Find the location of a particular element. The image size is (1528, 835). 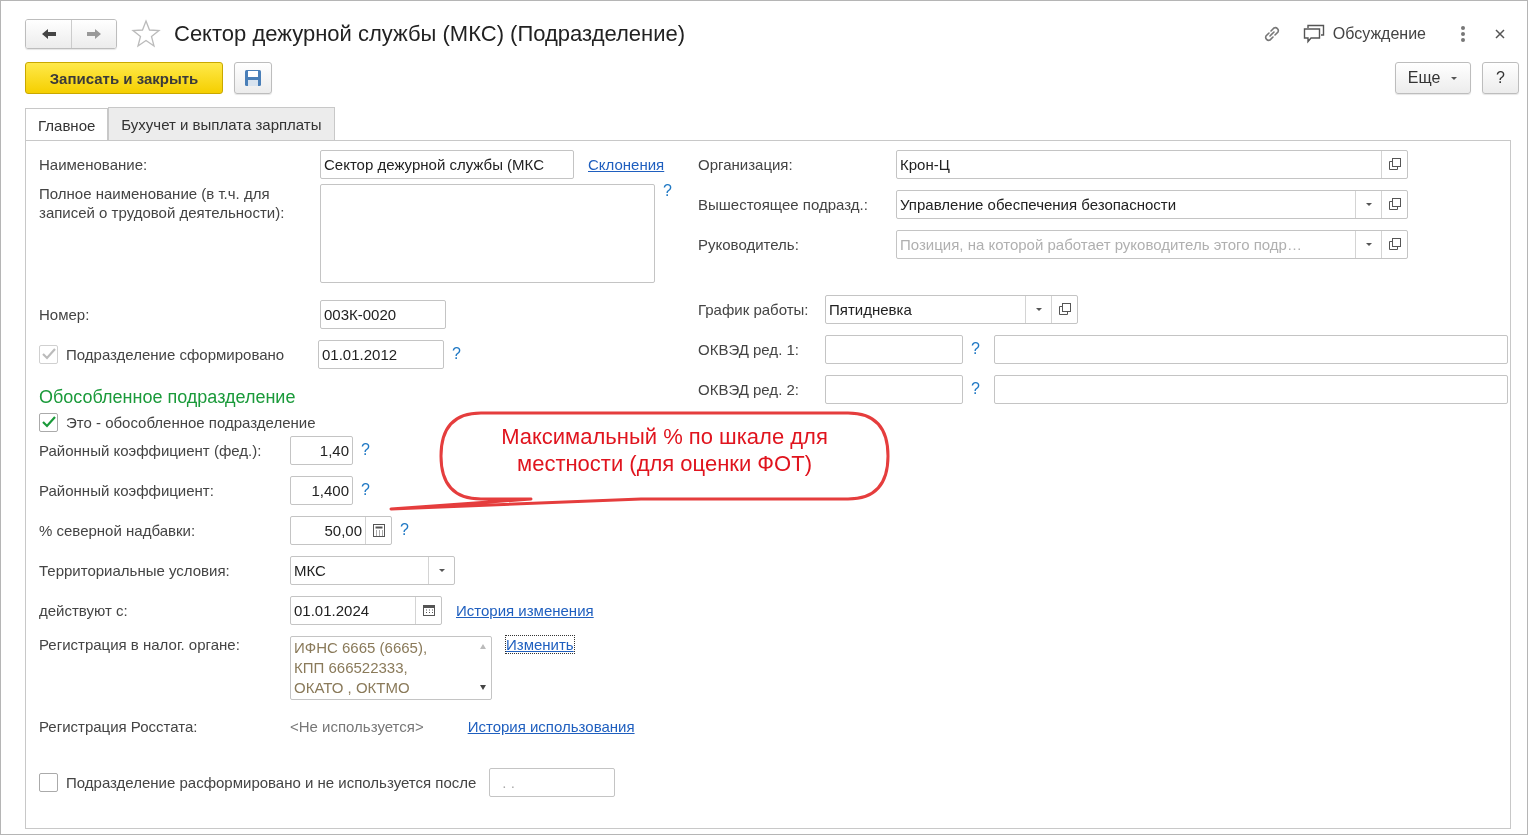

left-arrow-icon is located at coordinates (48, 34).